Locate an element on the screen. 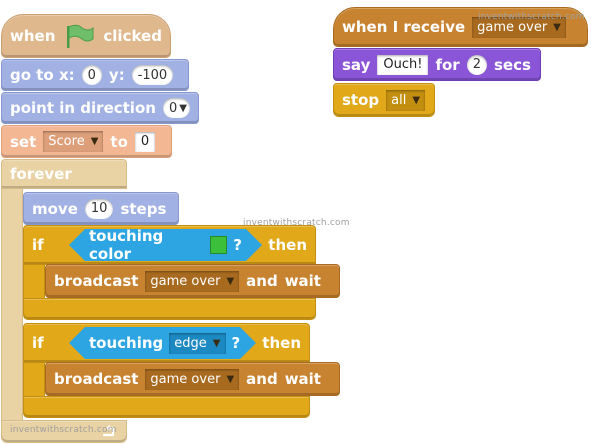  stop-option-dropdown: all ▼ is located at coordinates (406, 100).